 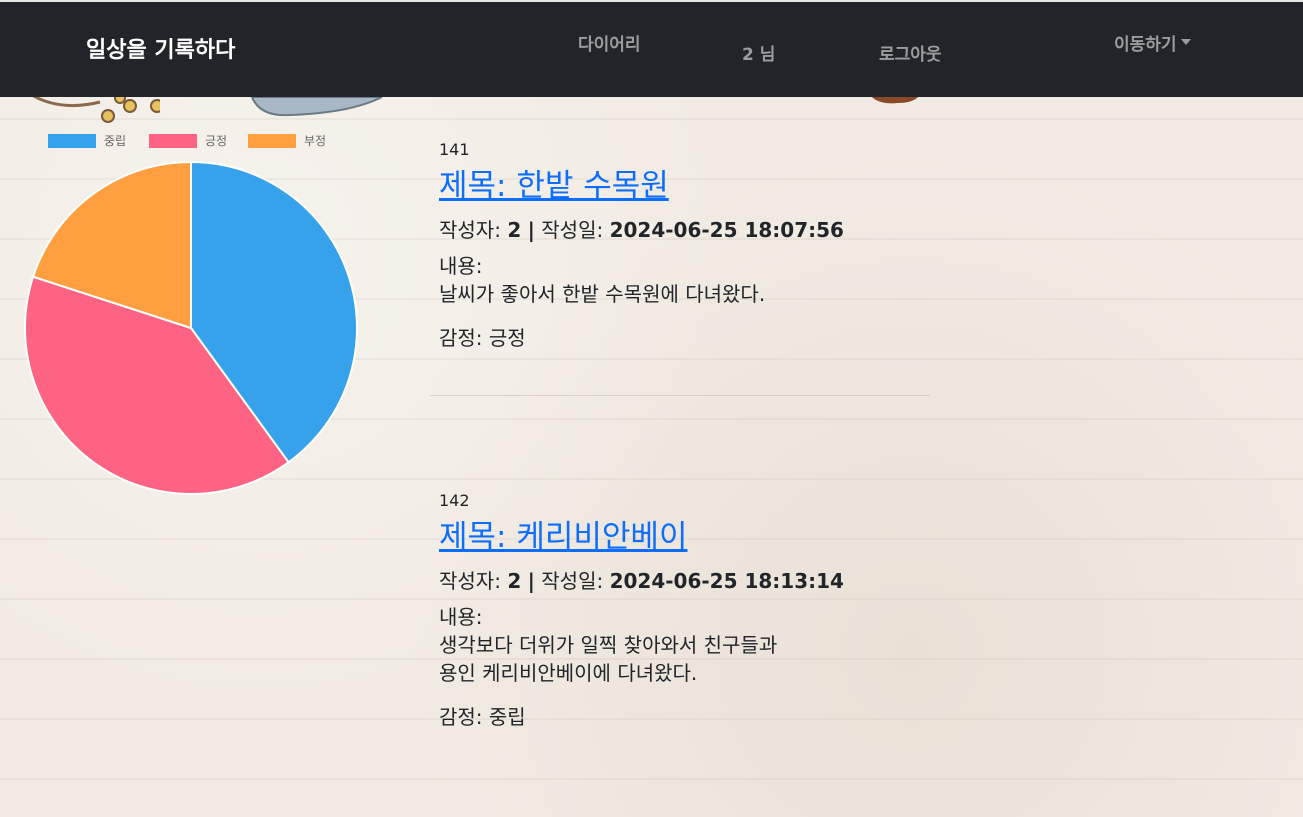 What do you see at coordinates (680, 395) in the screenshot?
I see `post-divider` at bounding box center [680, 395].